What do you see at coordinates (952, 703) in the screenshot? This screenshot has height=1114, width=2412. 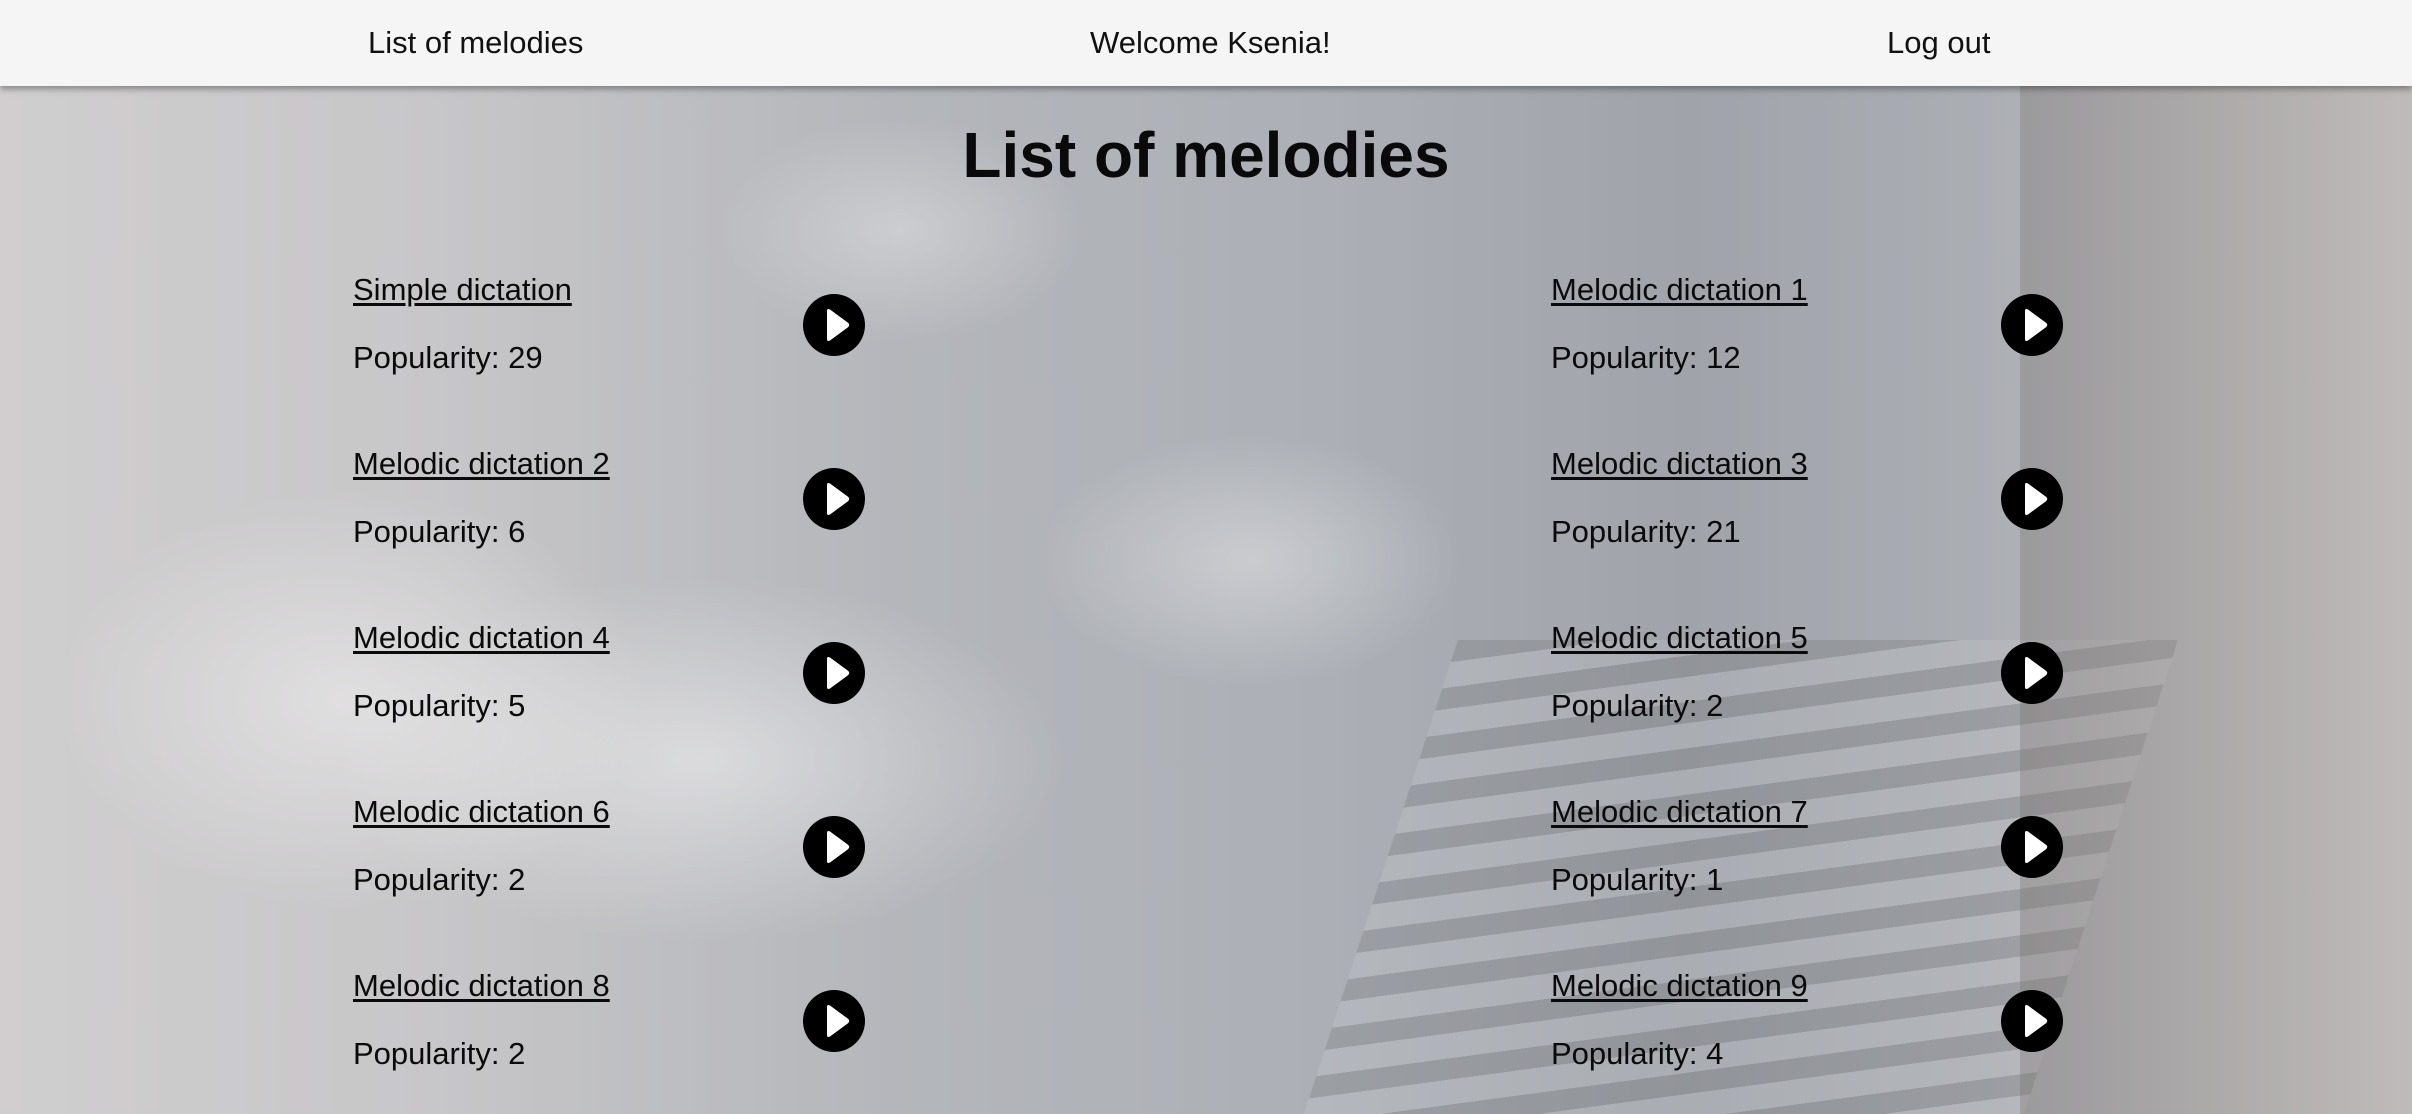 I see `melody-item: Melodic dictation 4 Popularity: 5` at bounding box center [952, 703].